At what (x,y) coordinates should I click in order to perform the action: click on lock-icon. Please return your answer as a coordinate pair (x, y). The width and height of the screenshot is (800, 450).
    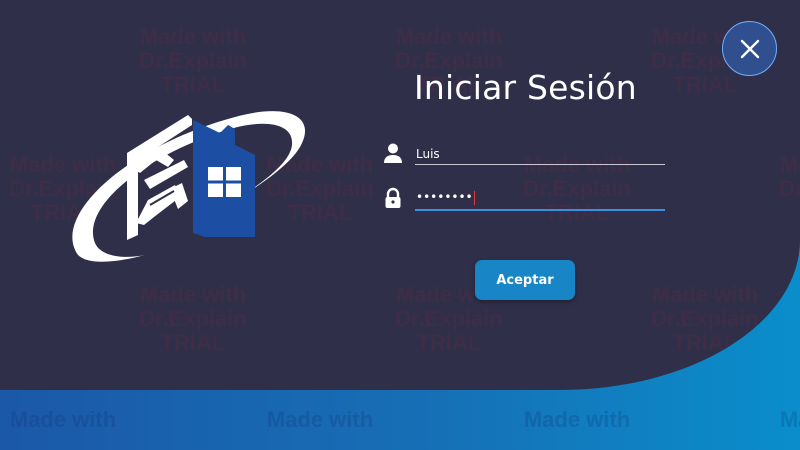
    Looking at the image, I should click on (393, 197).